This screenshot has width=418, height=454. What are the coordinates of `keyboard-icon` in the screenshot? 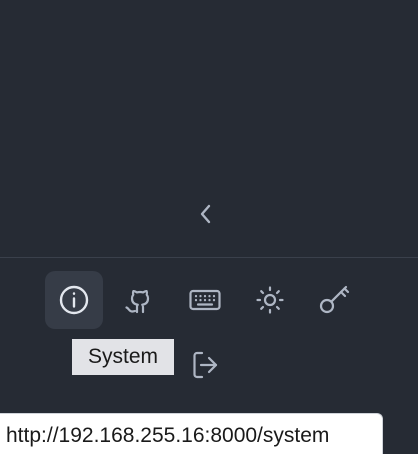 It's located at (205, 300).